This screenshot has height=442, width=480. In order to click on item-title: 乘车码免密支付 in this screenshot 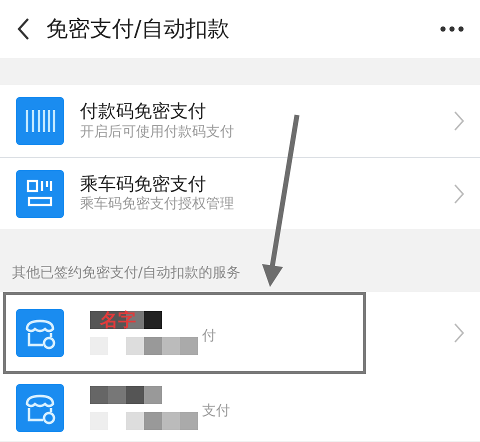, I will do `click(143, 185)`.